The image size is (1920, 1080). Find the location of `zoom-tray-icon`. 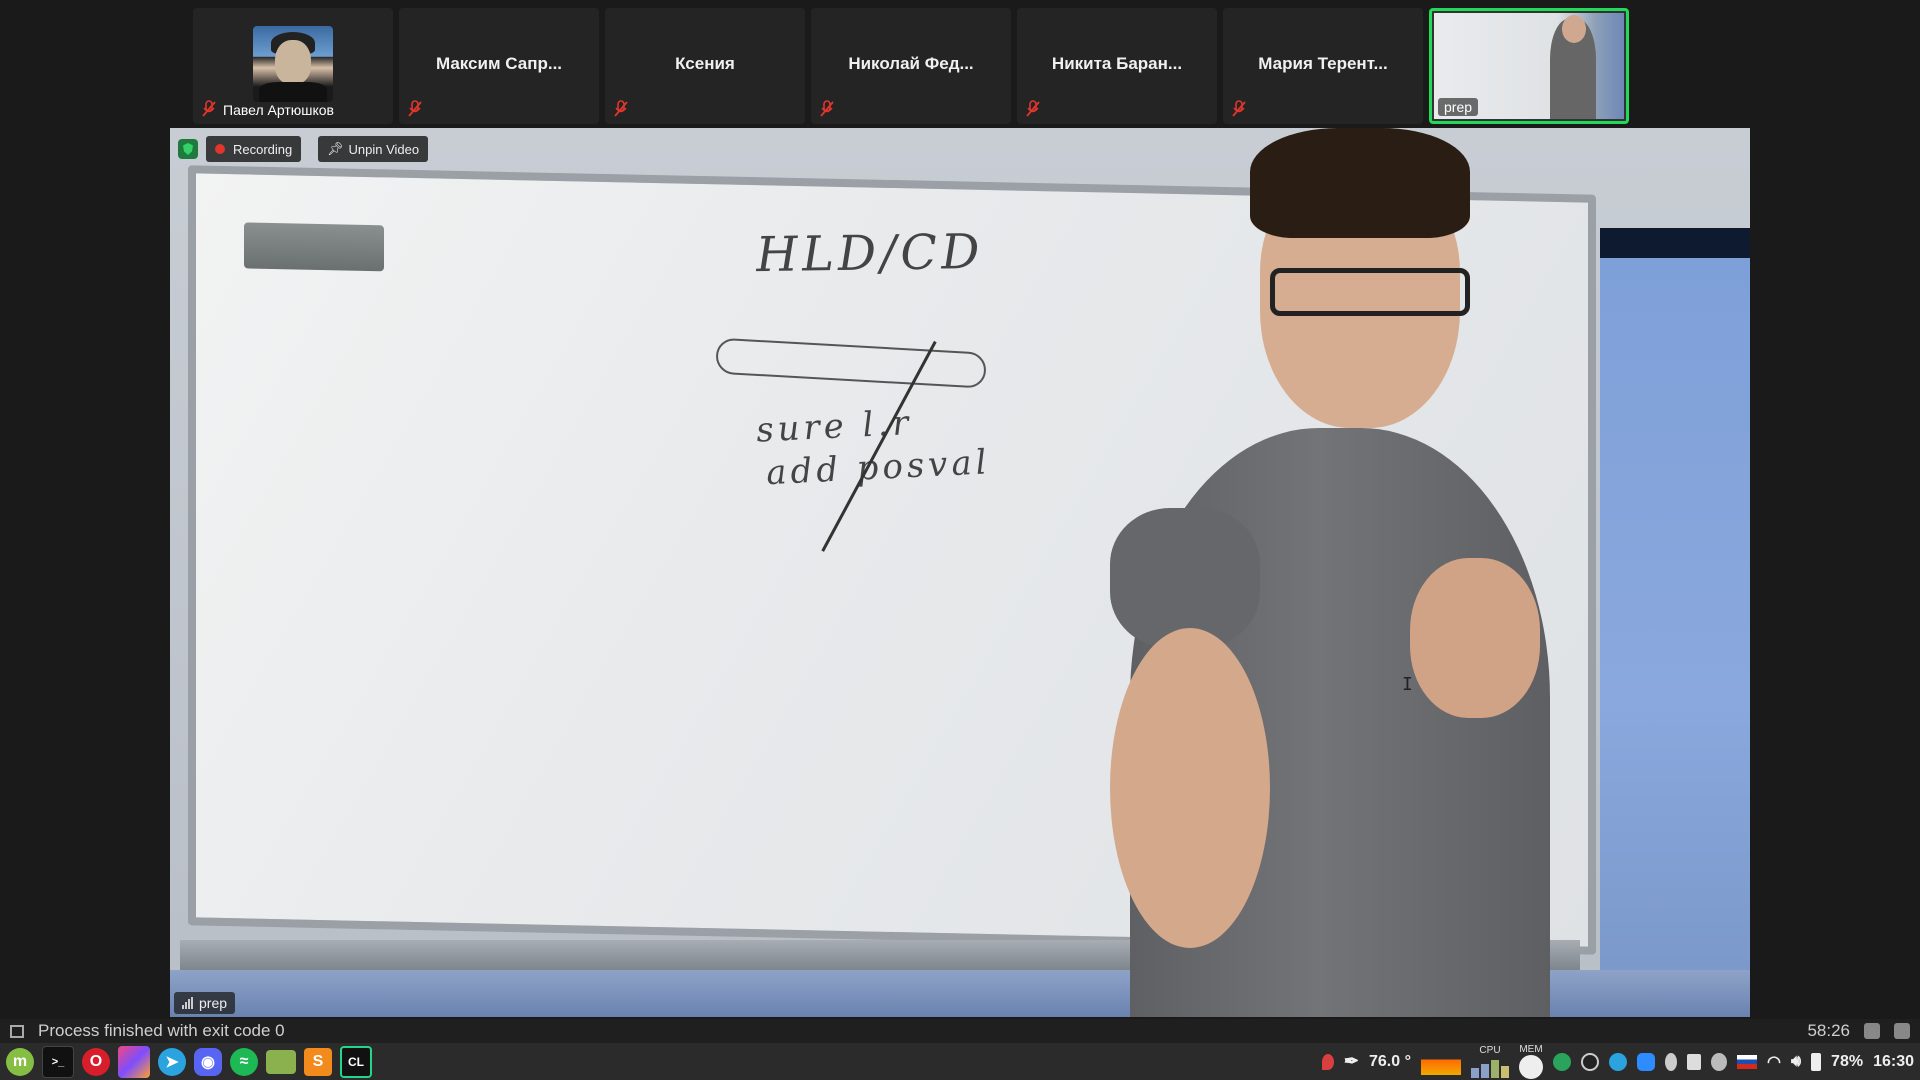

zoom-tray-icon is located at coordinates (1645, 1061).